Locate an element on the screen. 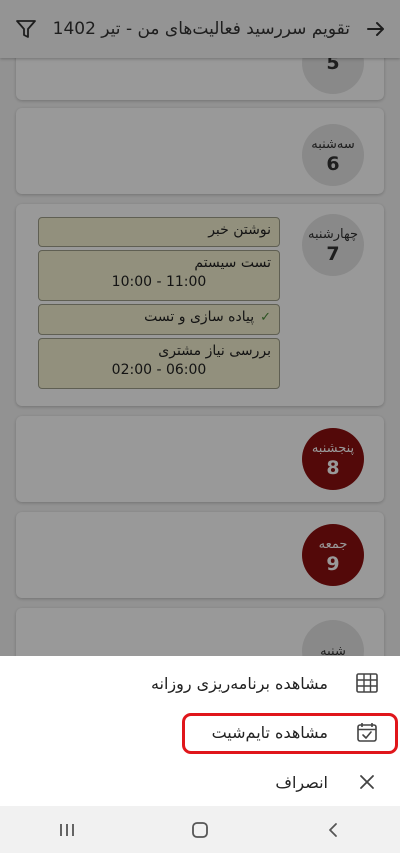 The width and height of the screenshot is (400, 853). highlight-annotation is located at coordinates (290, 733).